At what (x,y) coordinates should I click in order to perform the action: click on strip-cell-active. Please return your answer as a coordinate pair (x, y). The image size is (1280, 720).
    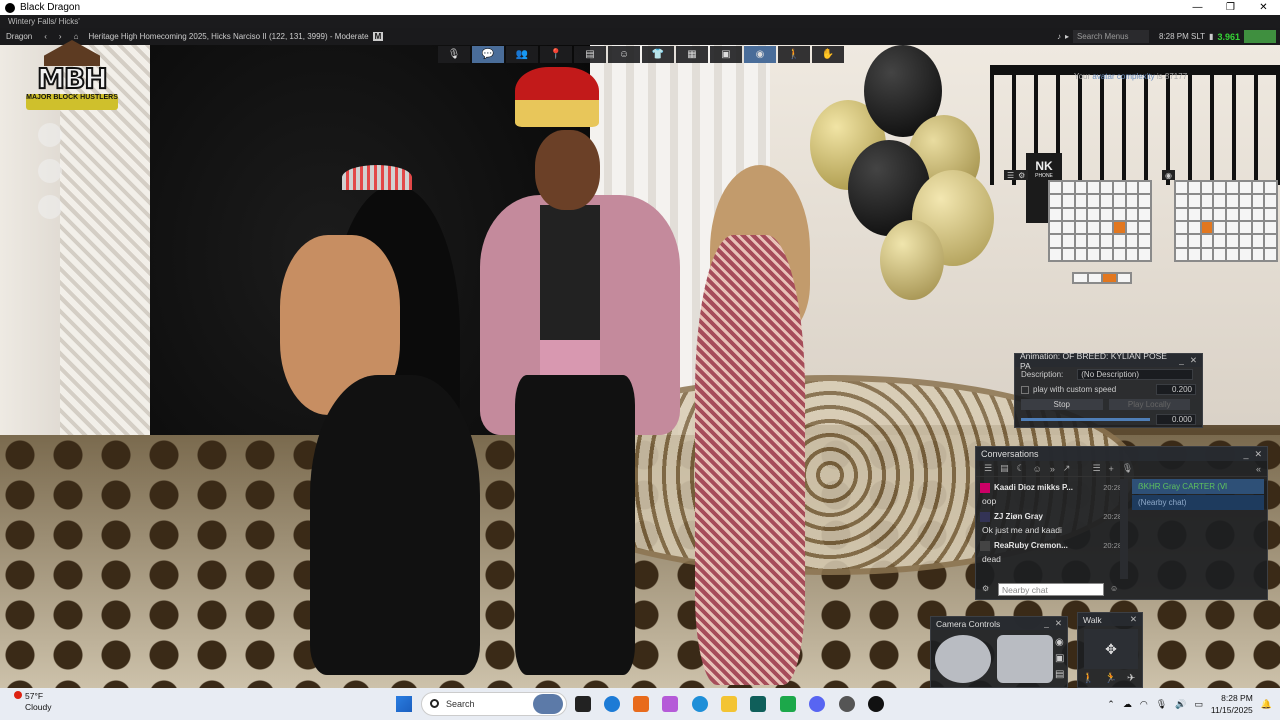
    Looking at the image, I should click on (1109, 278).